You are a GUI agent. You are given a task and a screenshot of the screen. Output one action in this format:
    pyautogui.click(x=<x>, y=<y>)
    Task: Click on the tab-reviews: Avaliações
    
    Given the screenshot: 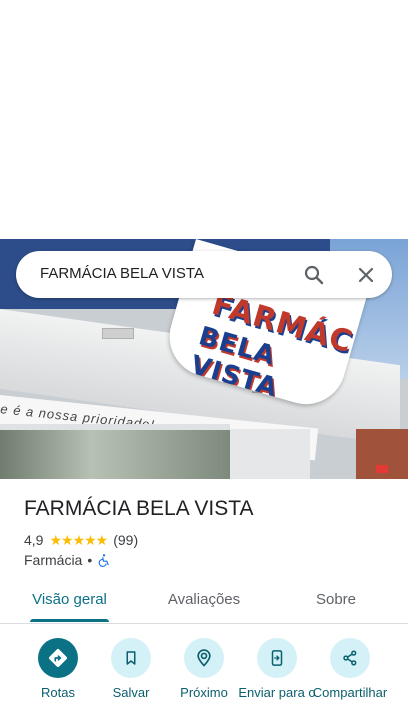 What is the action you would take?
    pyautogui.click(x=204, y=603)
    